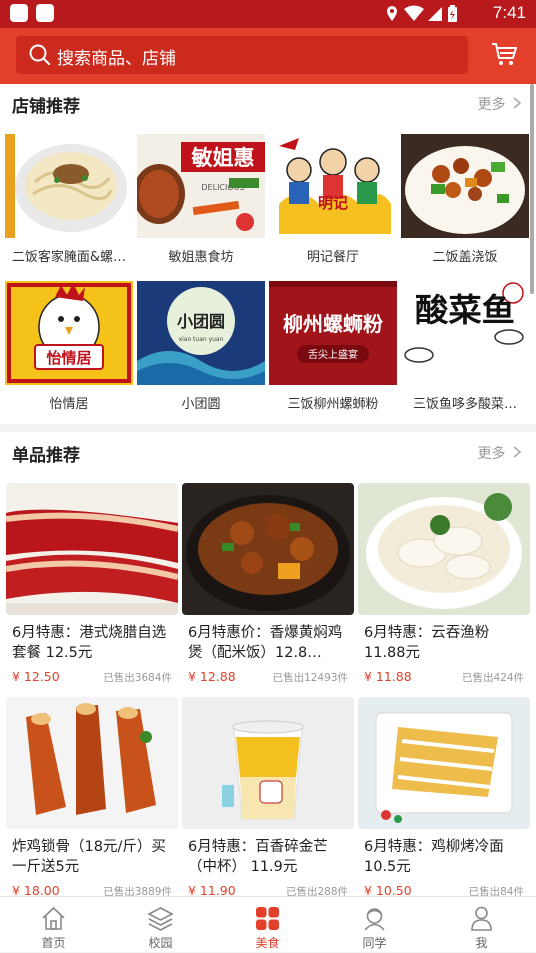 Image resolution: width=536 pixels, height=953 pixels. What do you see at coordinates (242, 55) in the screenshot?
I see `search-input: 搜索商品、店铺` at bounding box center [242, 55].